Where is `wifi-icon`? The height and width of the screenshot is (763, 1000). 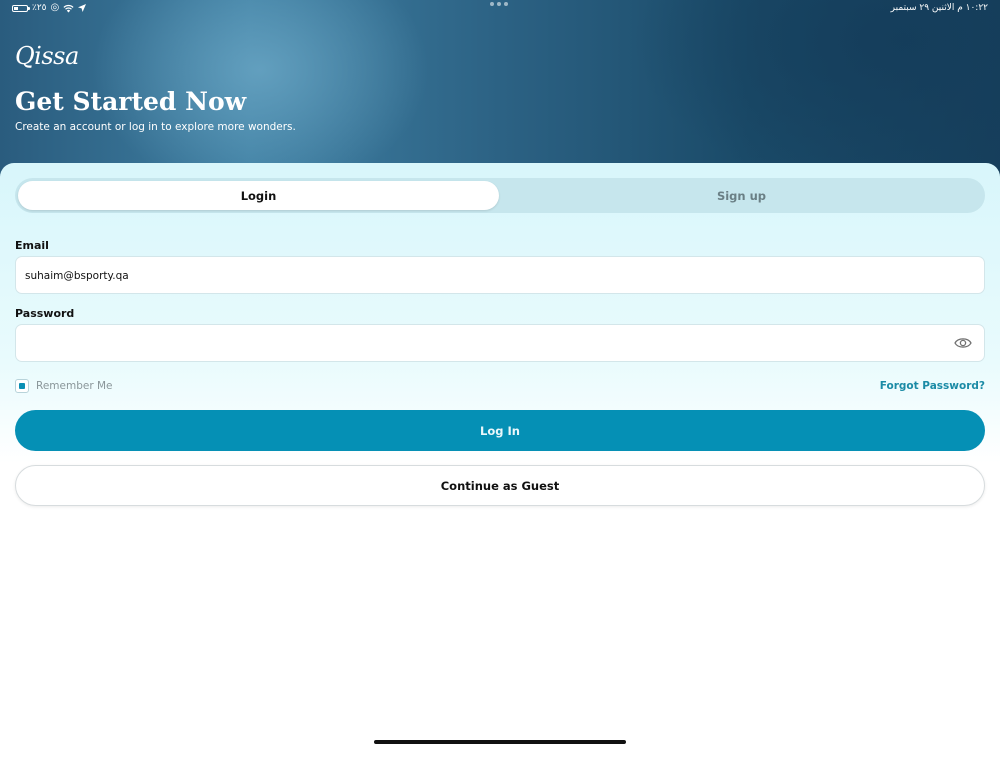
wifi-icon is located at coordinates (68, 8).